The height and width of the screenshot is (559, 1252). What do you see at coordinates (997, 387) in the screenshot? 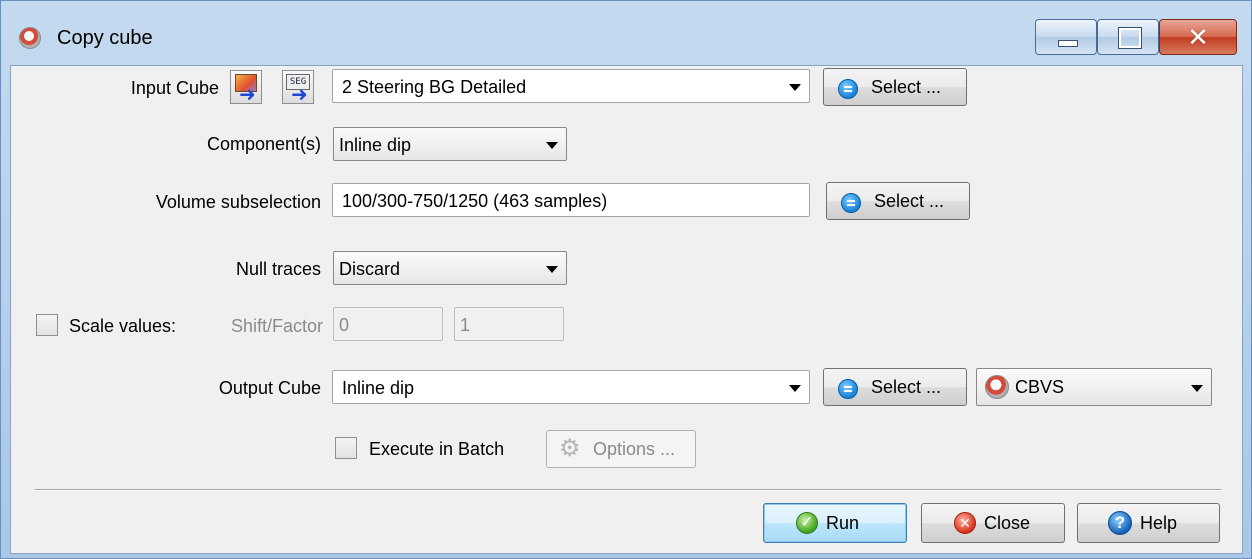
I see `cbvs-icon` at bounding box center [997, 387].